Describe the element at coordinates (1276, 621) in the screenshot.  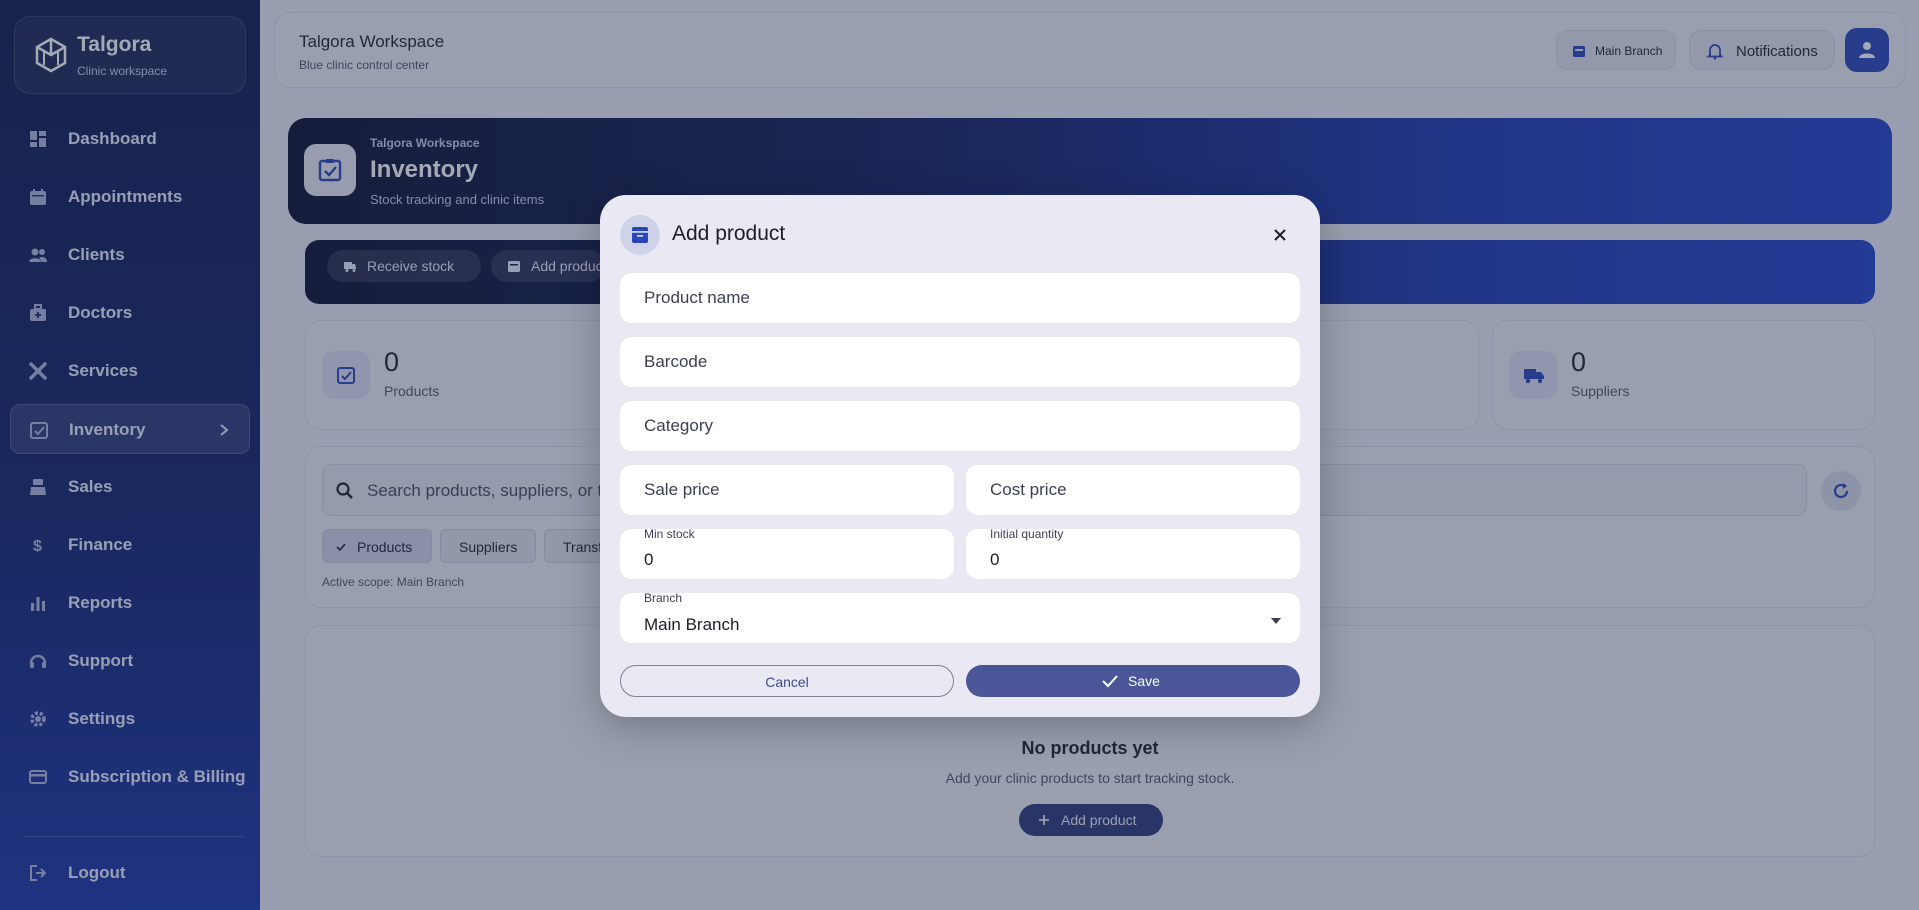
I see `caret-down-icon` at that location.